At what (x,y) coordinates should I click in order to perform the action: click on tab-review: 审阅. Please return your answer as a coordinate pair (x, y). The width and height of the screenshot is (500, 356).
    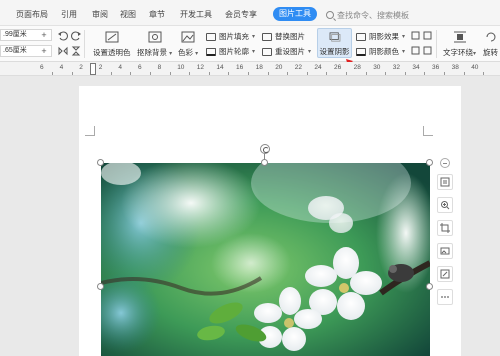
    Looking at the image, I should click on (100, 14).